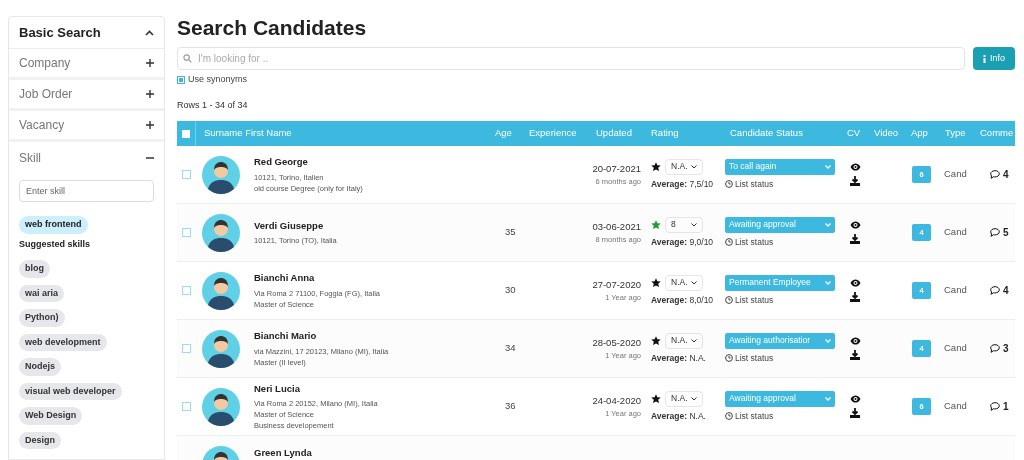  Describe the element at coordinates (86, 191) in the screenshot. I see `skill-input-field: Enter skill` at that location.